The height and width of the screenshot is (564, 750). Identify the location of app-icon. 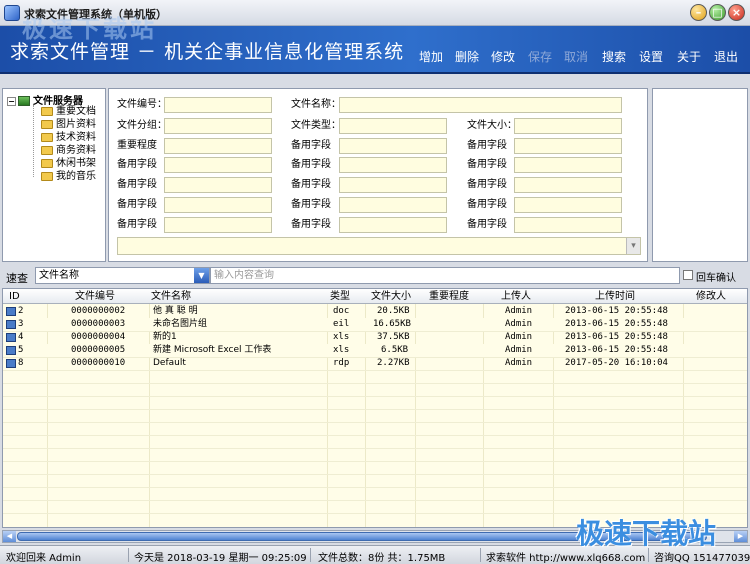
(12, 13).